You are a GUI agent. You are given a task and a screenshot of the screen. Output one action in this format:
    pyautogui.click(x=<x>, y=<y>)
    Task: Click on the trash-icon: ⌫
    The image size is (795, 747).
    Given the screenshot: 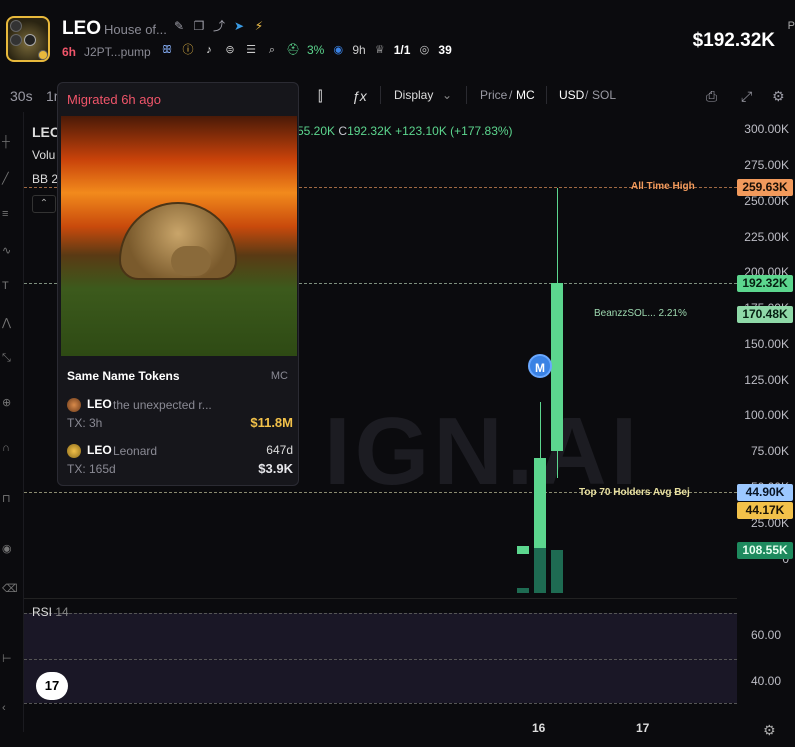 What is the action you would take?
    pyautogui.click(x=10, y=589)
    